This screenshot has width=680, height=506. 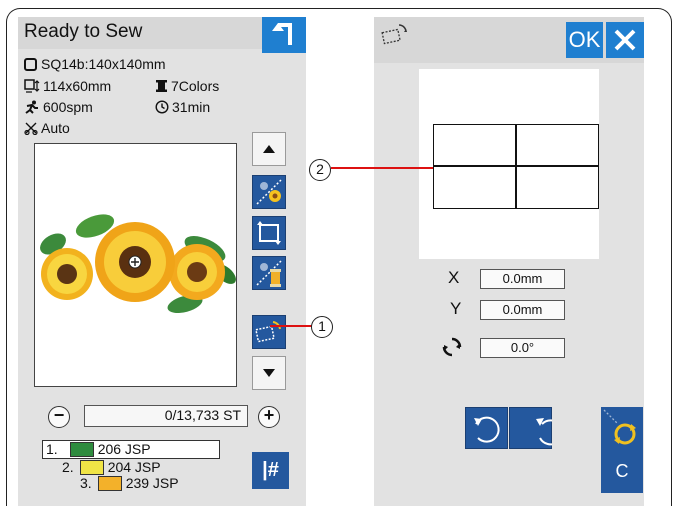 What do you see at coordinates (270, 470) in the screenshot?
I see `jump-to-stitch-button: |#` at bounding box center [270, 470].